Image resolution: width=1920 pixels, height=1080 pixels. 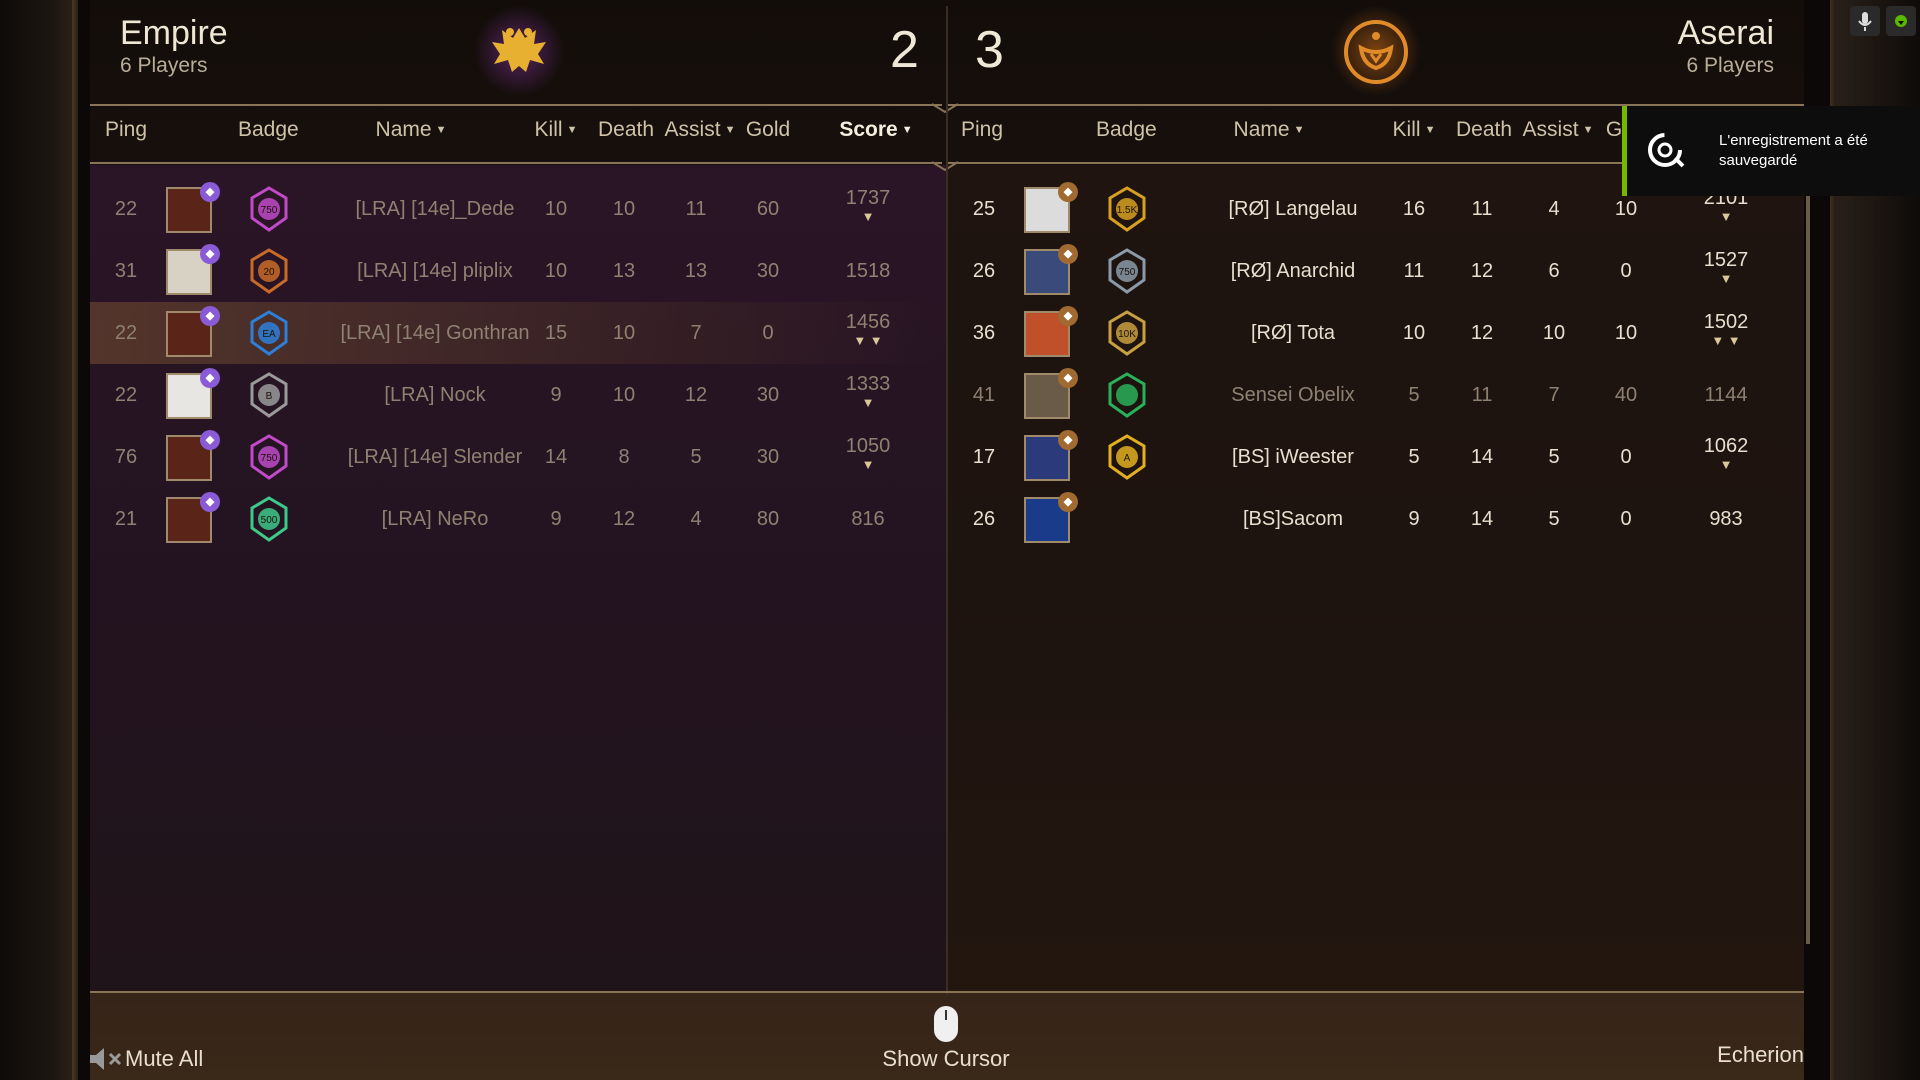 I want to click on death-value: 10, so click(x=624, y=395).